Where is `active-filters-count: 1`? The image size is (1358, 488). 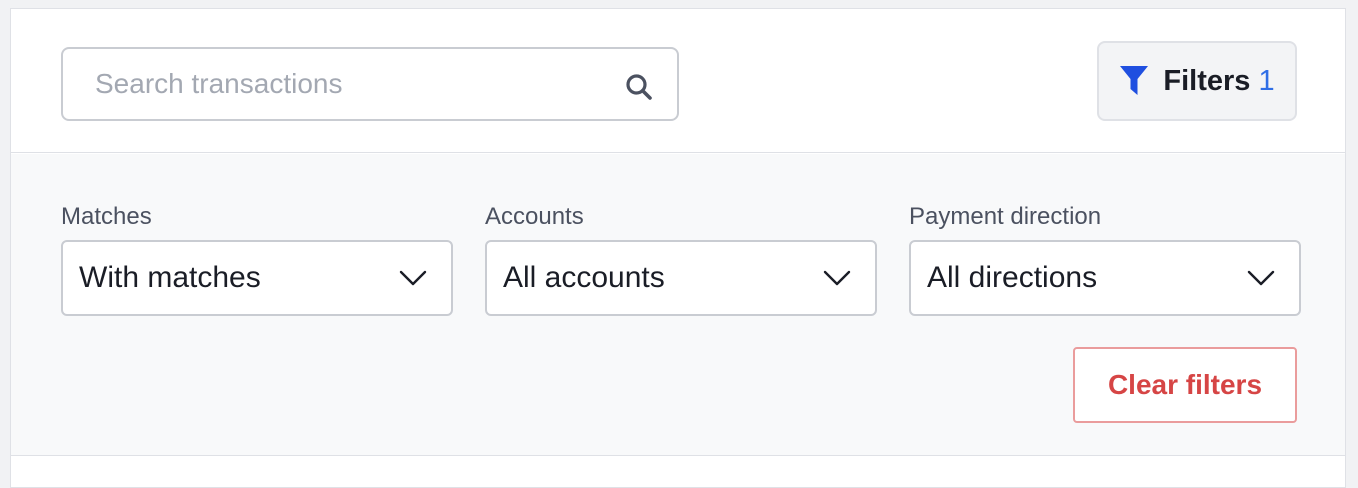
active-filters-count: 1 is located at coordinates (1266, 80).